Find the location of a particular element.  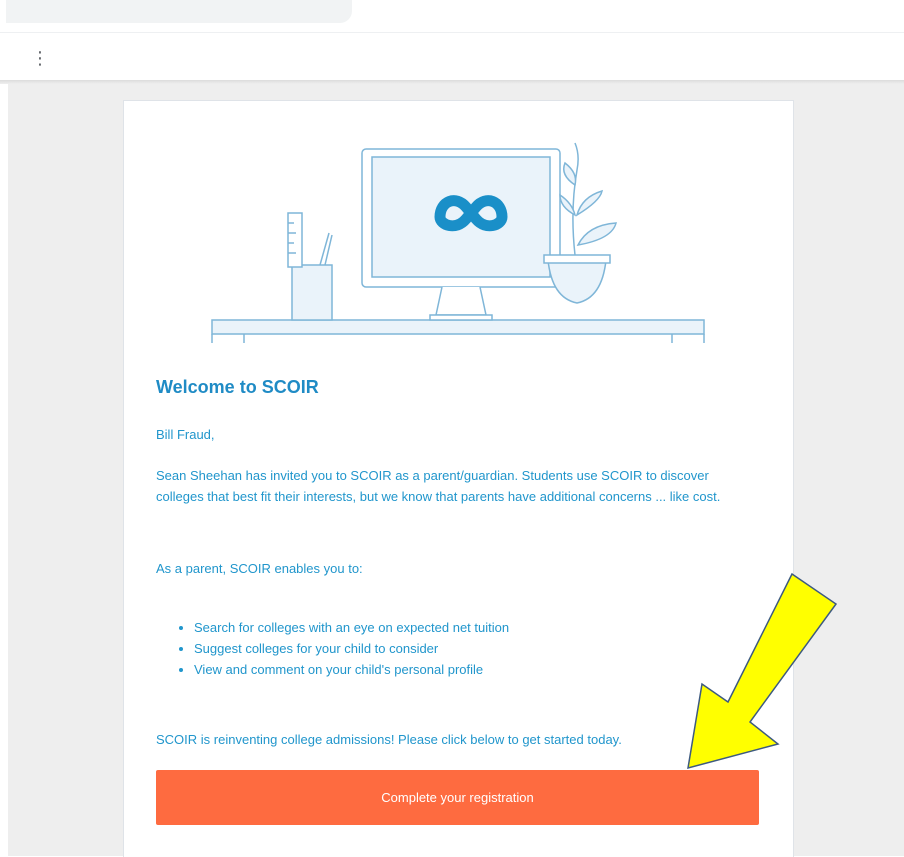

more-options-icon: ⋮ is located at coordinates (40, 58).